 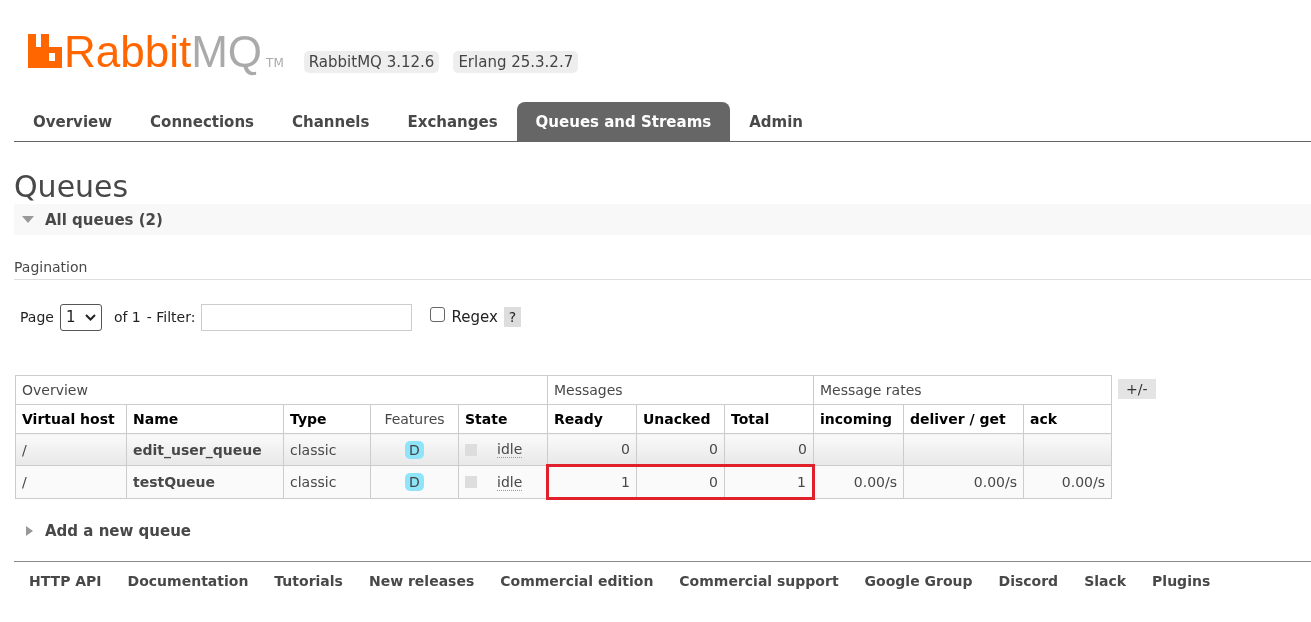 I want to click on footer-link: Discord, so click(x=1028, y=581).